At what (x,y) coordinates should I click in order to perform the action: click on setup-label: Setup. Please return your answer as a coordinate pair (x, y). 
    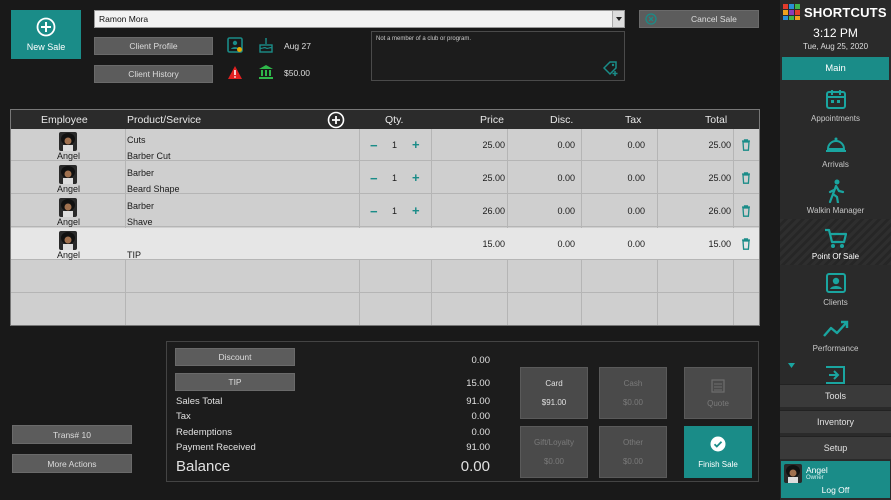
    Looking at the image, I should click on (835, 448).